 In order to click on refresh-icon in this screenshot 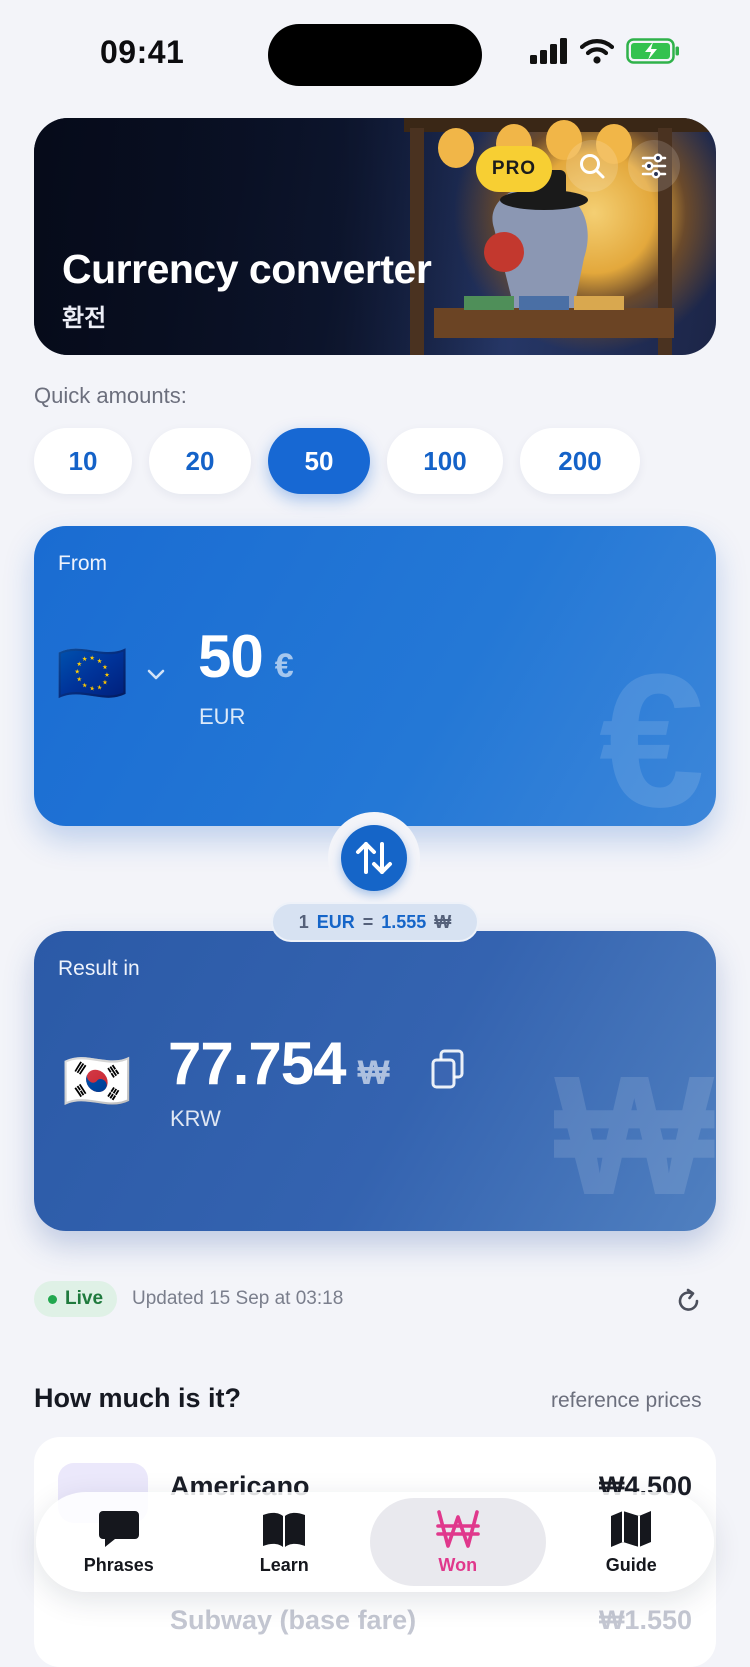, I will do `click(688, 1299)`.